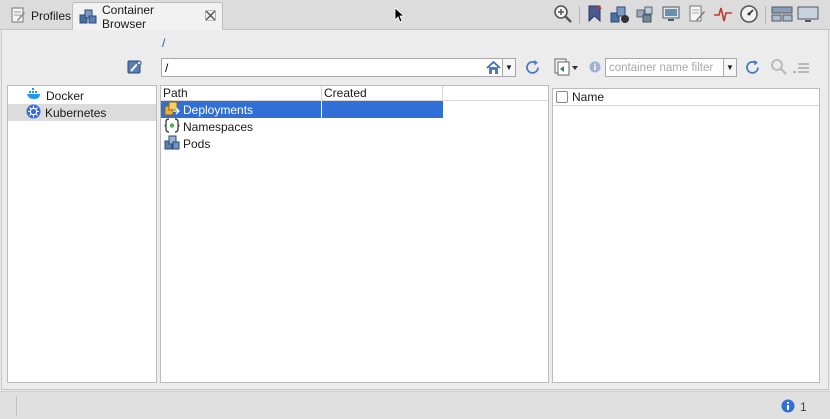 The width and height of the screenshot is (830, 419). I want to click on list-options-icon, so click(801, 68).